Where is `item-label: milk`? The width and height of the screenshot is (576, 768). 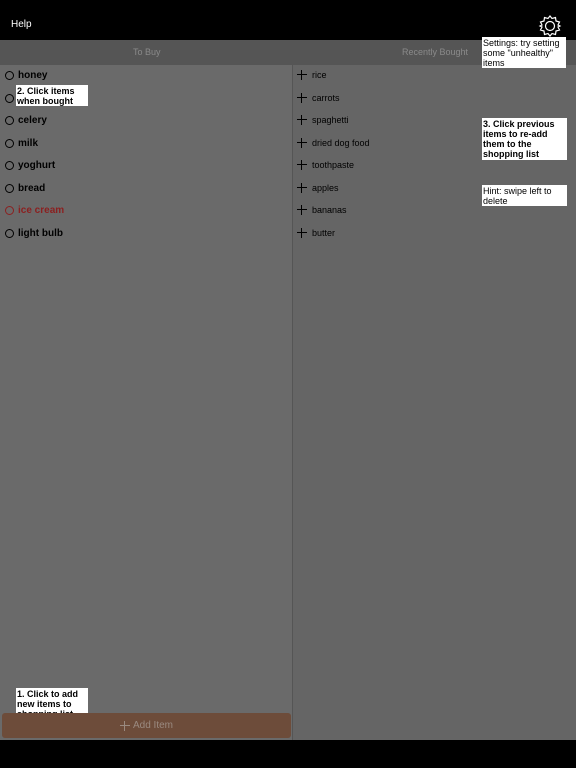
item-label: milk is located at coordinates (28, 143).